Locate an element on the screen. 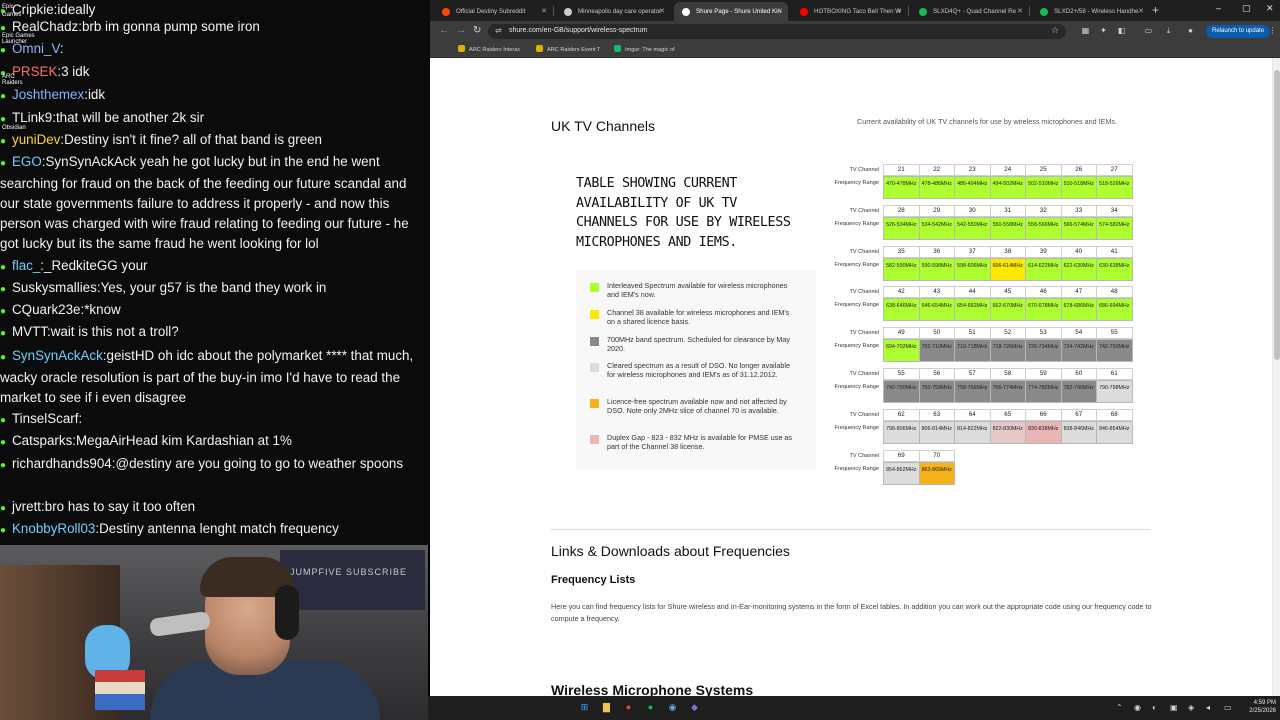 Image resolution: width=1280 pixels, height=720 pixels. minimize-button: – is located at coordinates (1218, 8).